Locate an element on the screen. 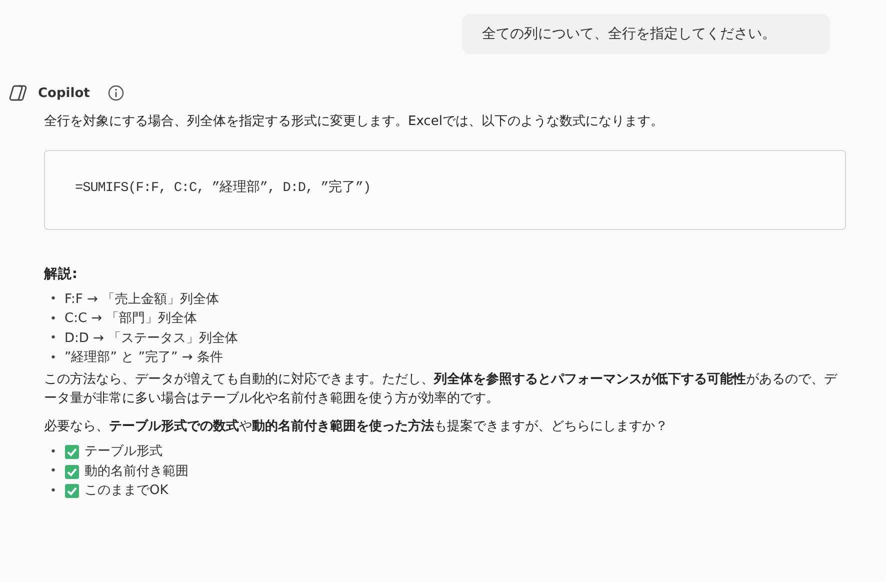 The height and width of the screenshot is (582, 886). paragraph: この方法なら、データが増えても自動的に対応できます。ただし、列全体を参照するとパフォーマンスが低下する可能性があるので、データ量が非常に多い場合はテーブル化や名前付き範囲を使う方が効率的です。 is located at coordinates (441, 389).